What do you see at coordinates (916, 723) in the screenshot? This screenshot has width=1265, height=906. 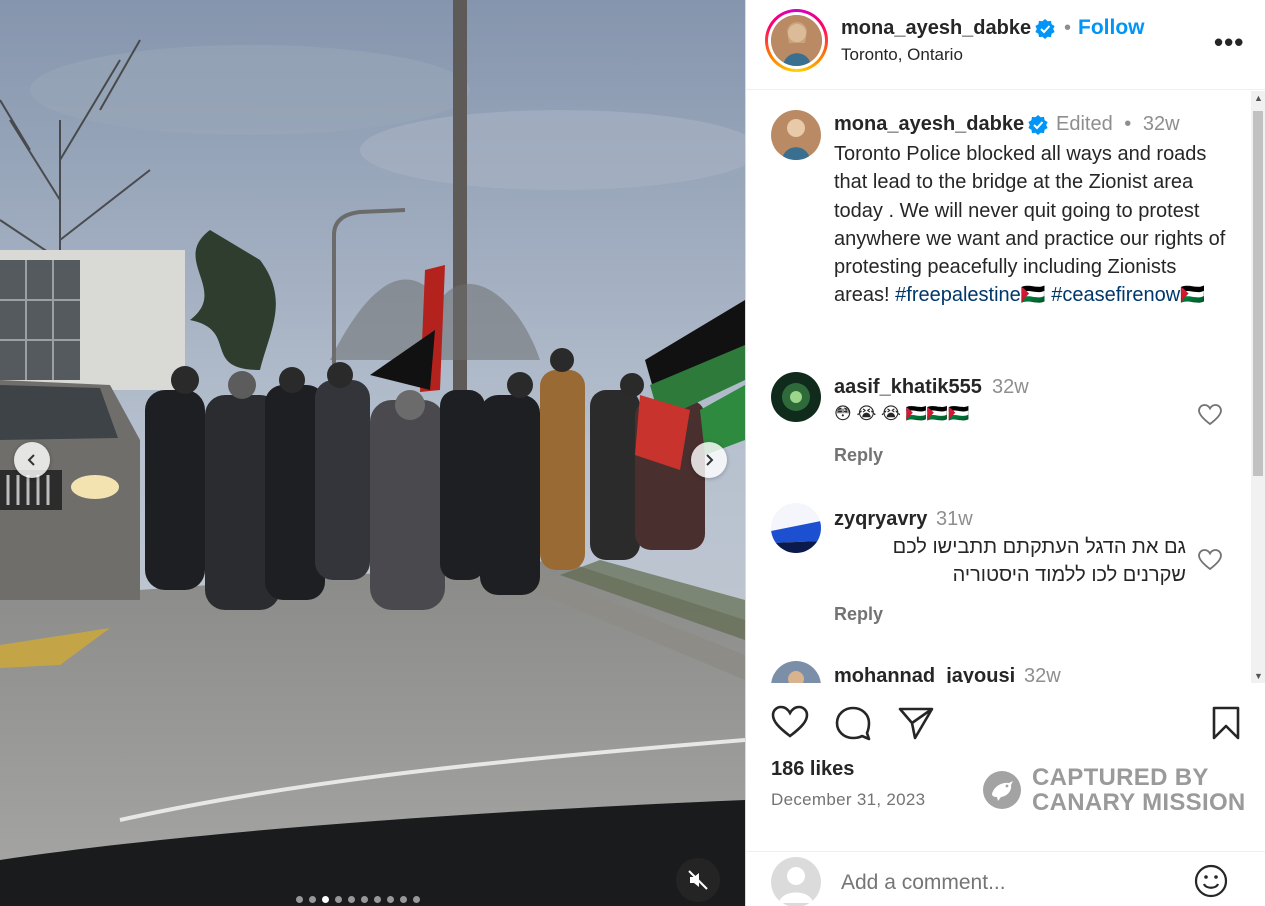 I see `share-paper-plane-icon` at bounding box center [916, 723].